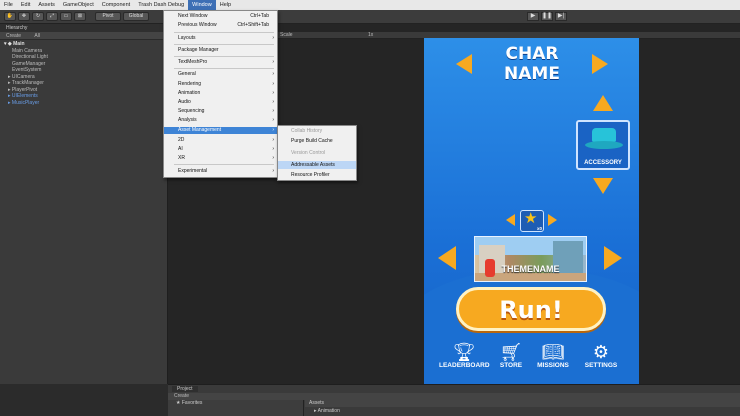 This screenshot has height=416, width=740. I want to click on menu-item-label: General, so click(187, 74).